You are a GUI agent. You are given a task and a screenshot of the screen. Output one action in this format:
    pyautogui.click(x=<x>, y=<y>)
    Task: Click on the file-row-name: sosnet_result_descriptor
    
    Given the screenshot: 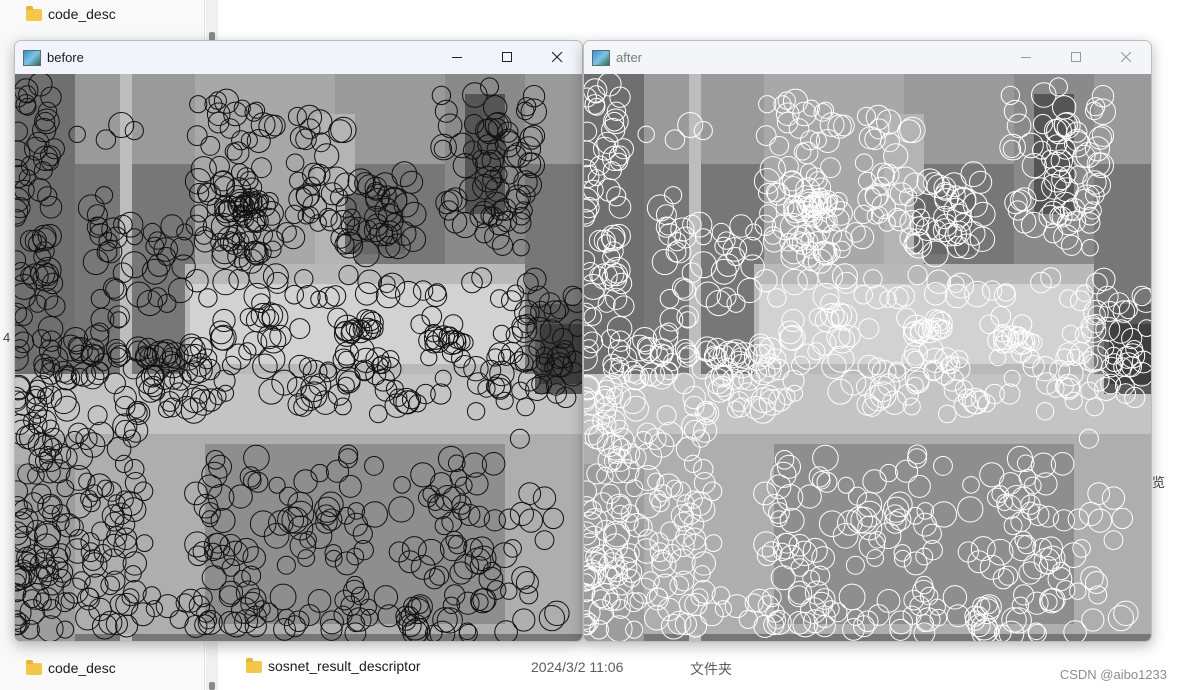 What is the action you would take?
    pyautogui.click(x=333, y=666)
    